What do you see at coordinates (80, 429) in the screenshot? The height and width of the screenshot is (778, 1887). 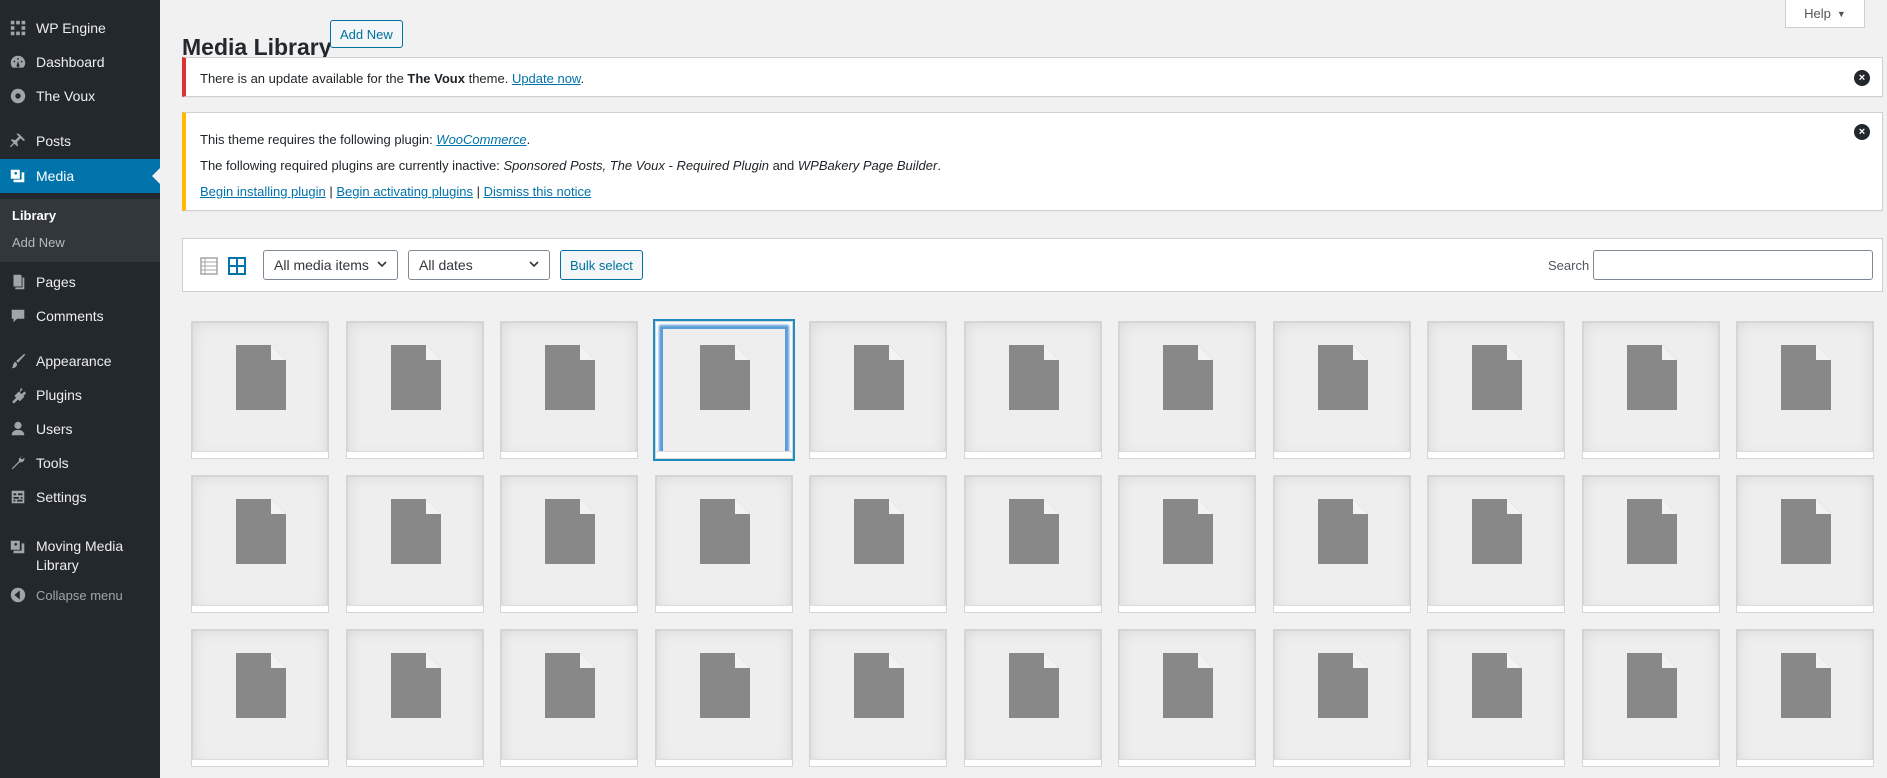 I see `sidebar-item-users: Users` at bounding box center [80, 429].